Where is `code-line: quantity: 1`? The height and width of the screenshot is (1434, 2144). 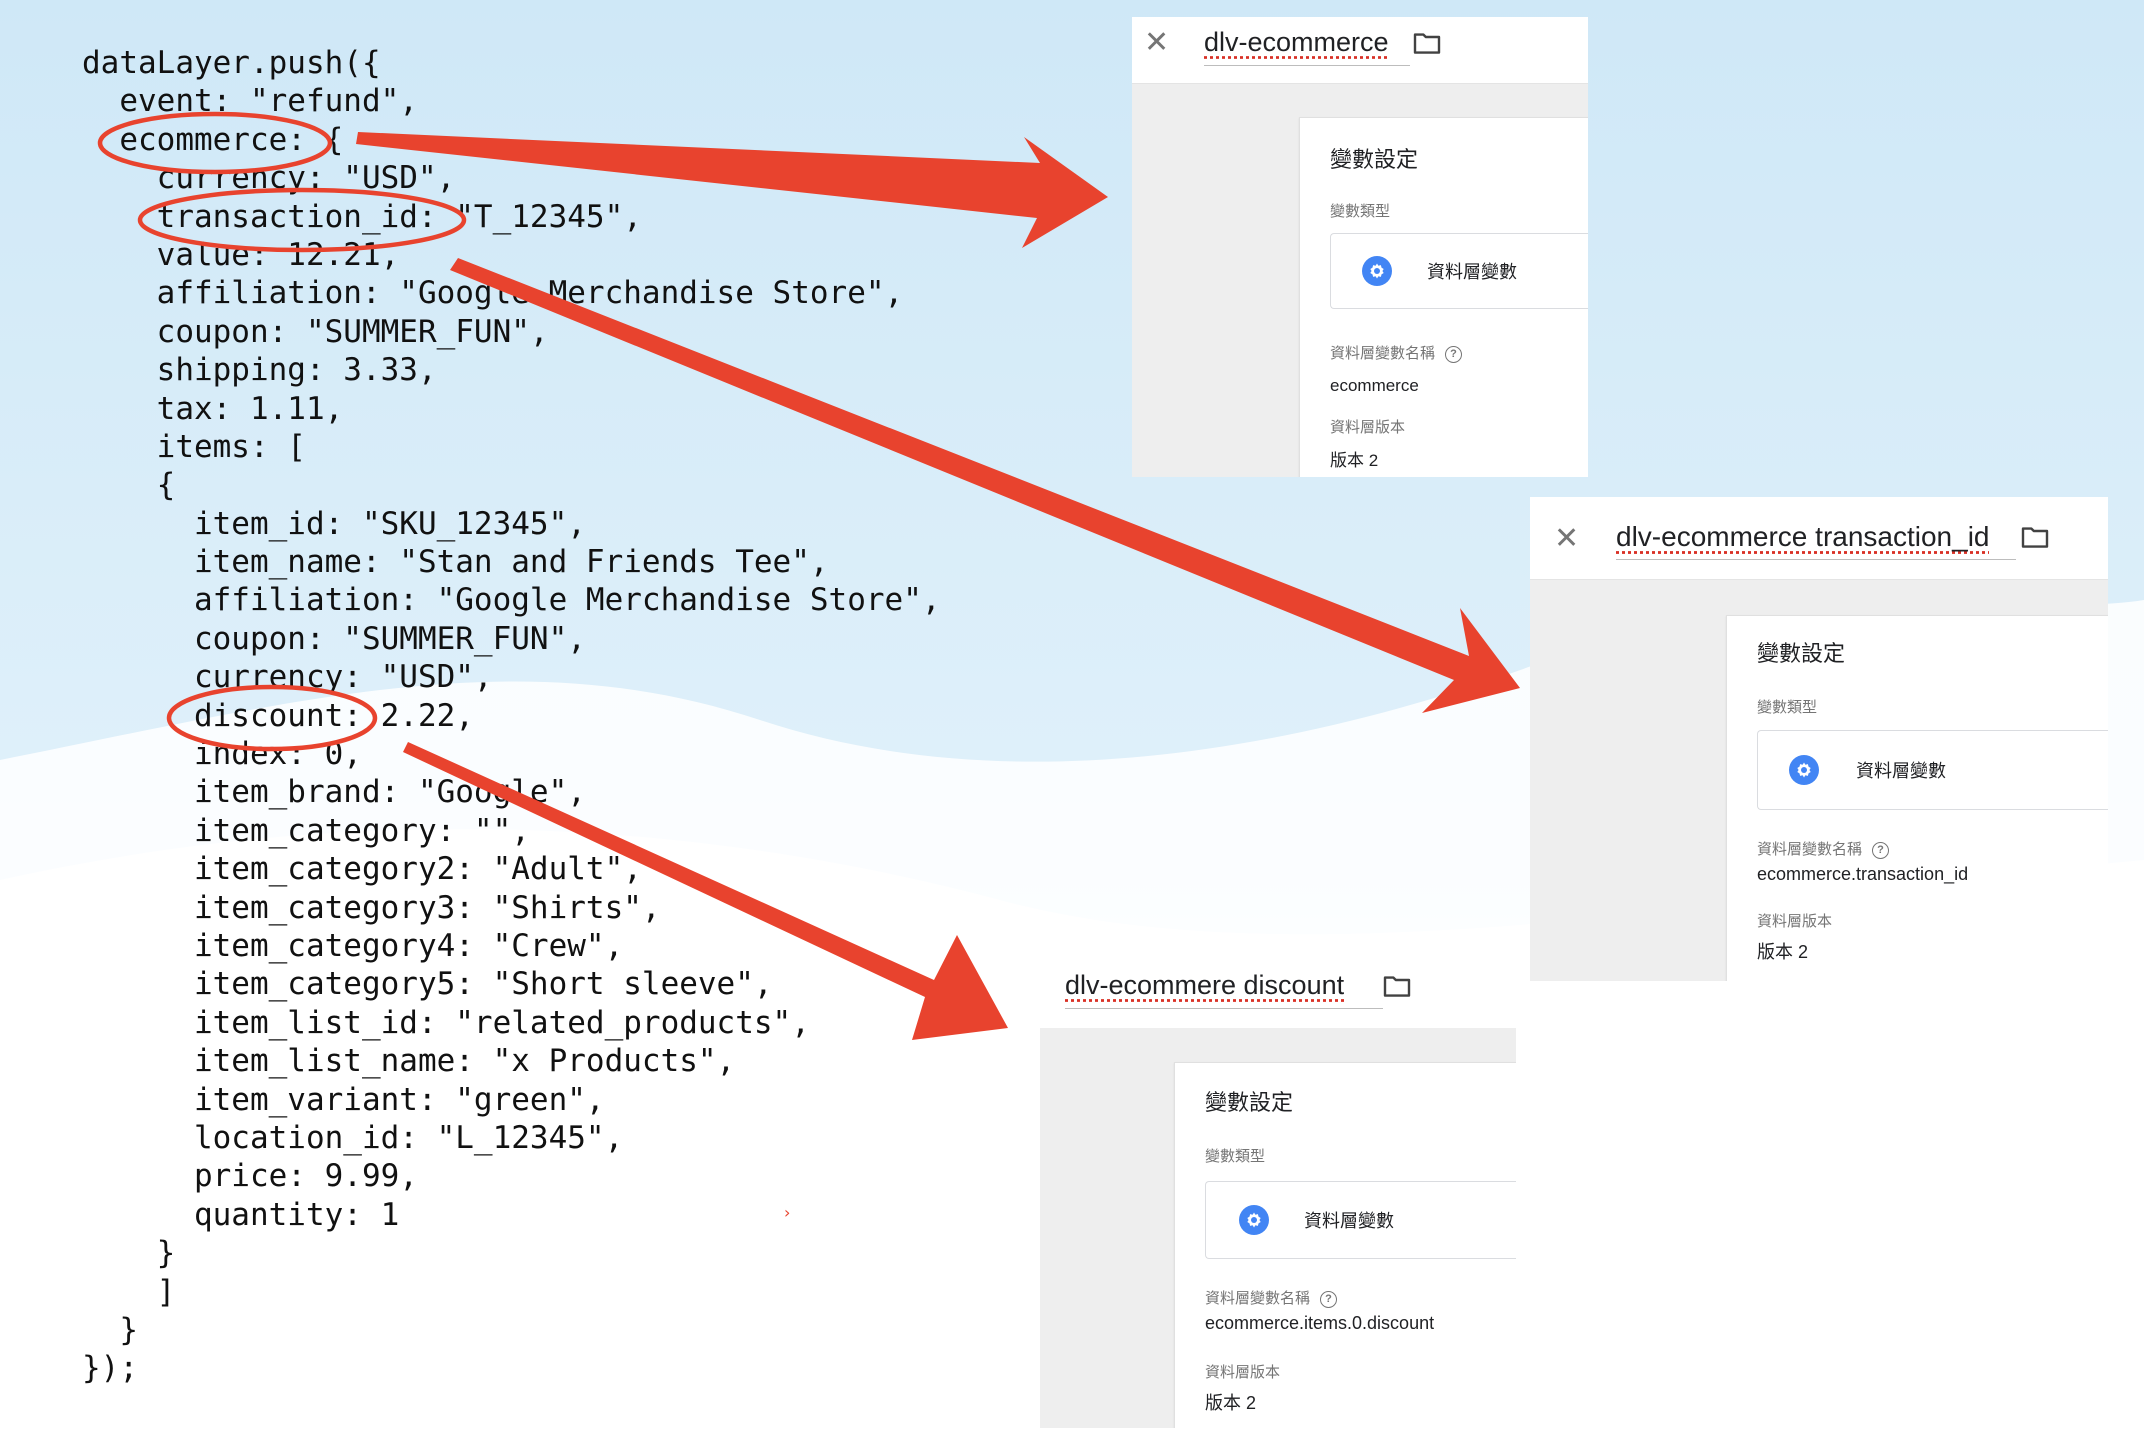 code-line: quantity: 1 is located at coordinates (241, 1214).